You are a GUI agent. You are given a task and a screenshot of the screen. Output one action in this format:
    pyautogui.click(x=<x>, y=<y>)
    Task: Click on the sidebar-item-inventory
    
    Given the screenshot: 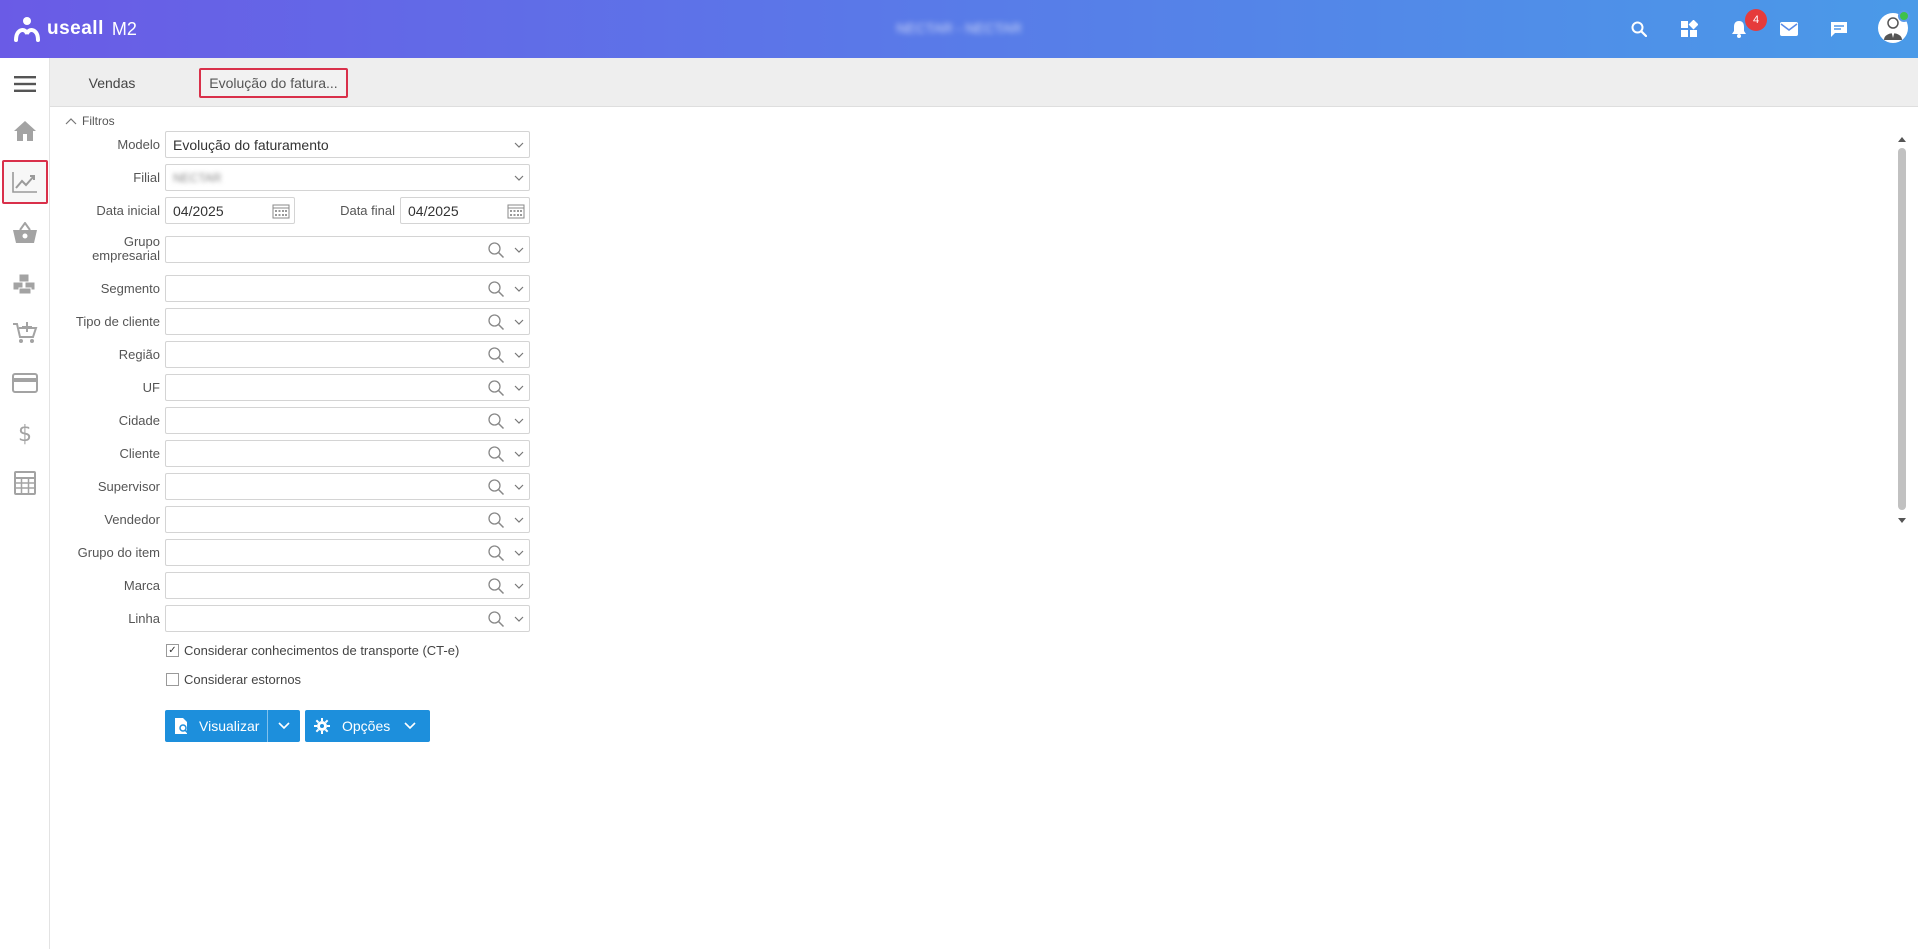 What is the action you would take?
    pyautogui.click(x=24, y=284)
    